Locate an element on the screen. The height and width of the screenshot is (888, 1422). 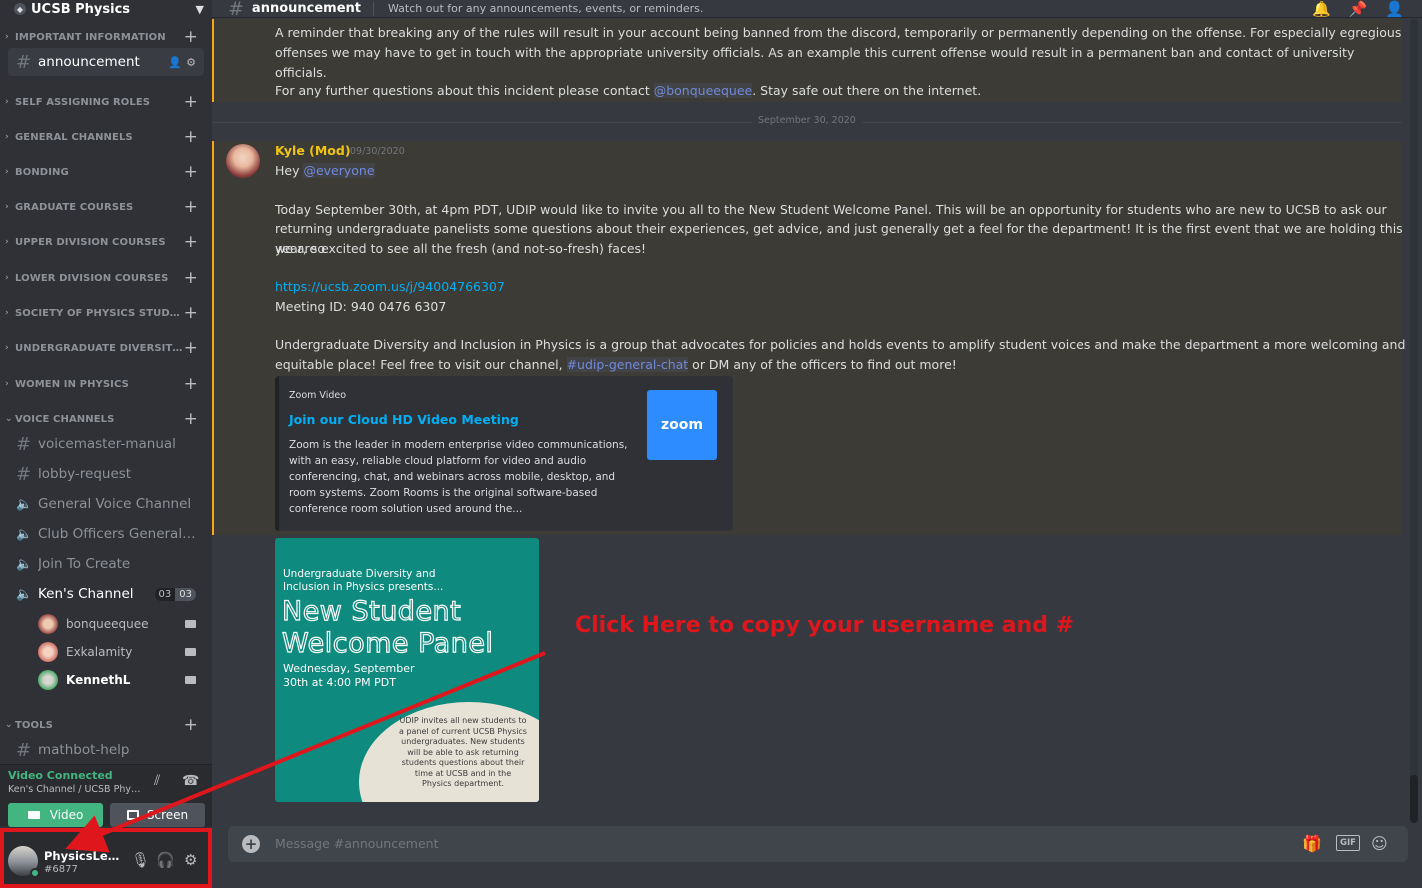
emoji-icon: ☺ is located at coordinates (1379, 843).